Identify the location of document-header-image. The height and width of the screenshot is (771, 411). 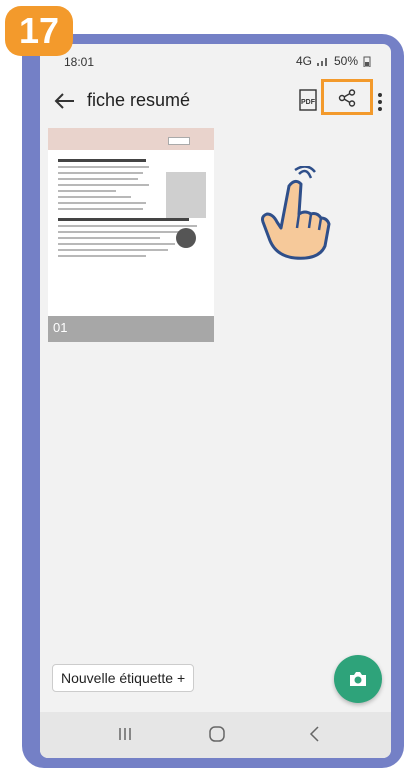
(131, 139).